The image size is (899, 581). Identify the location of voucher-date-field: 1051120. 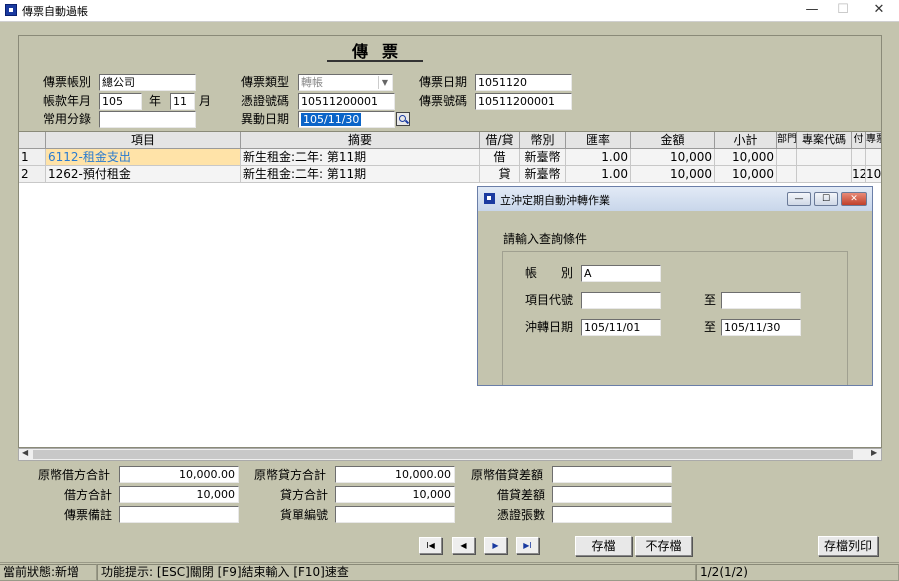
(523, 82).